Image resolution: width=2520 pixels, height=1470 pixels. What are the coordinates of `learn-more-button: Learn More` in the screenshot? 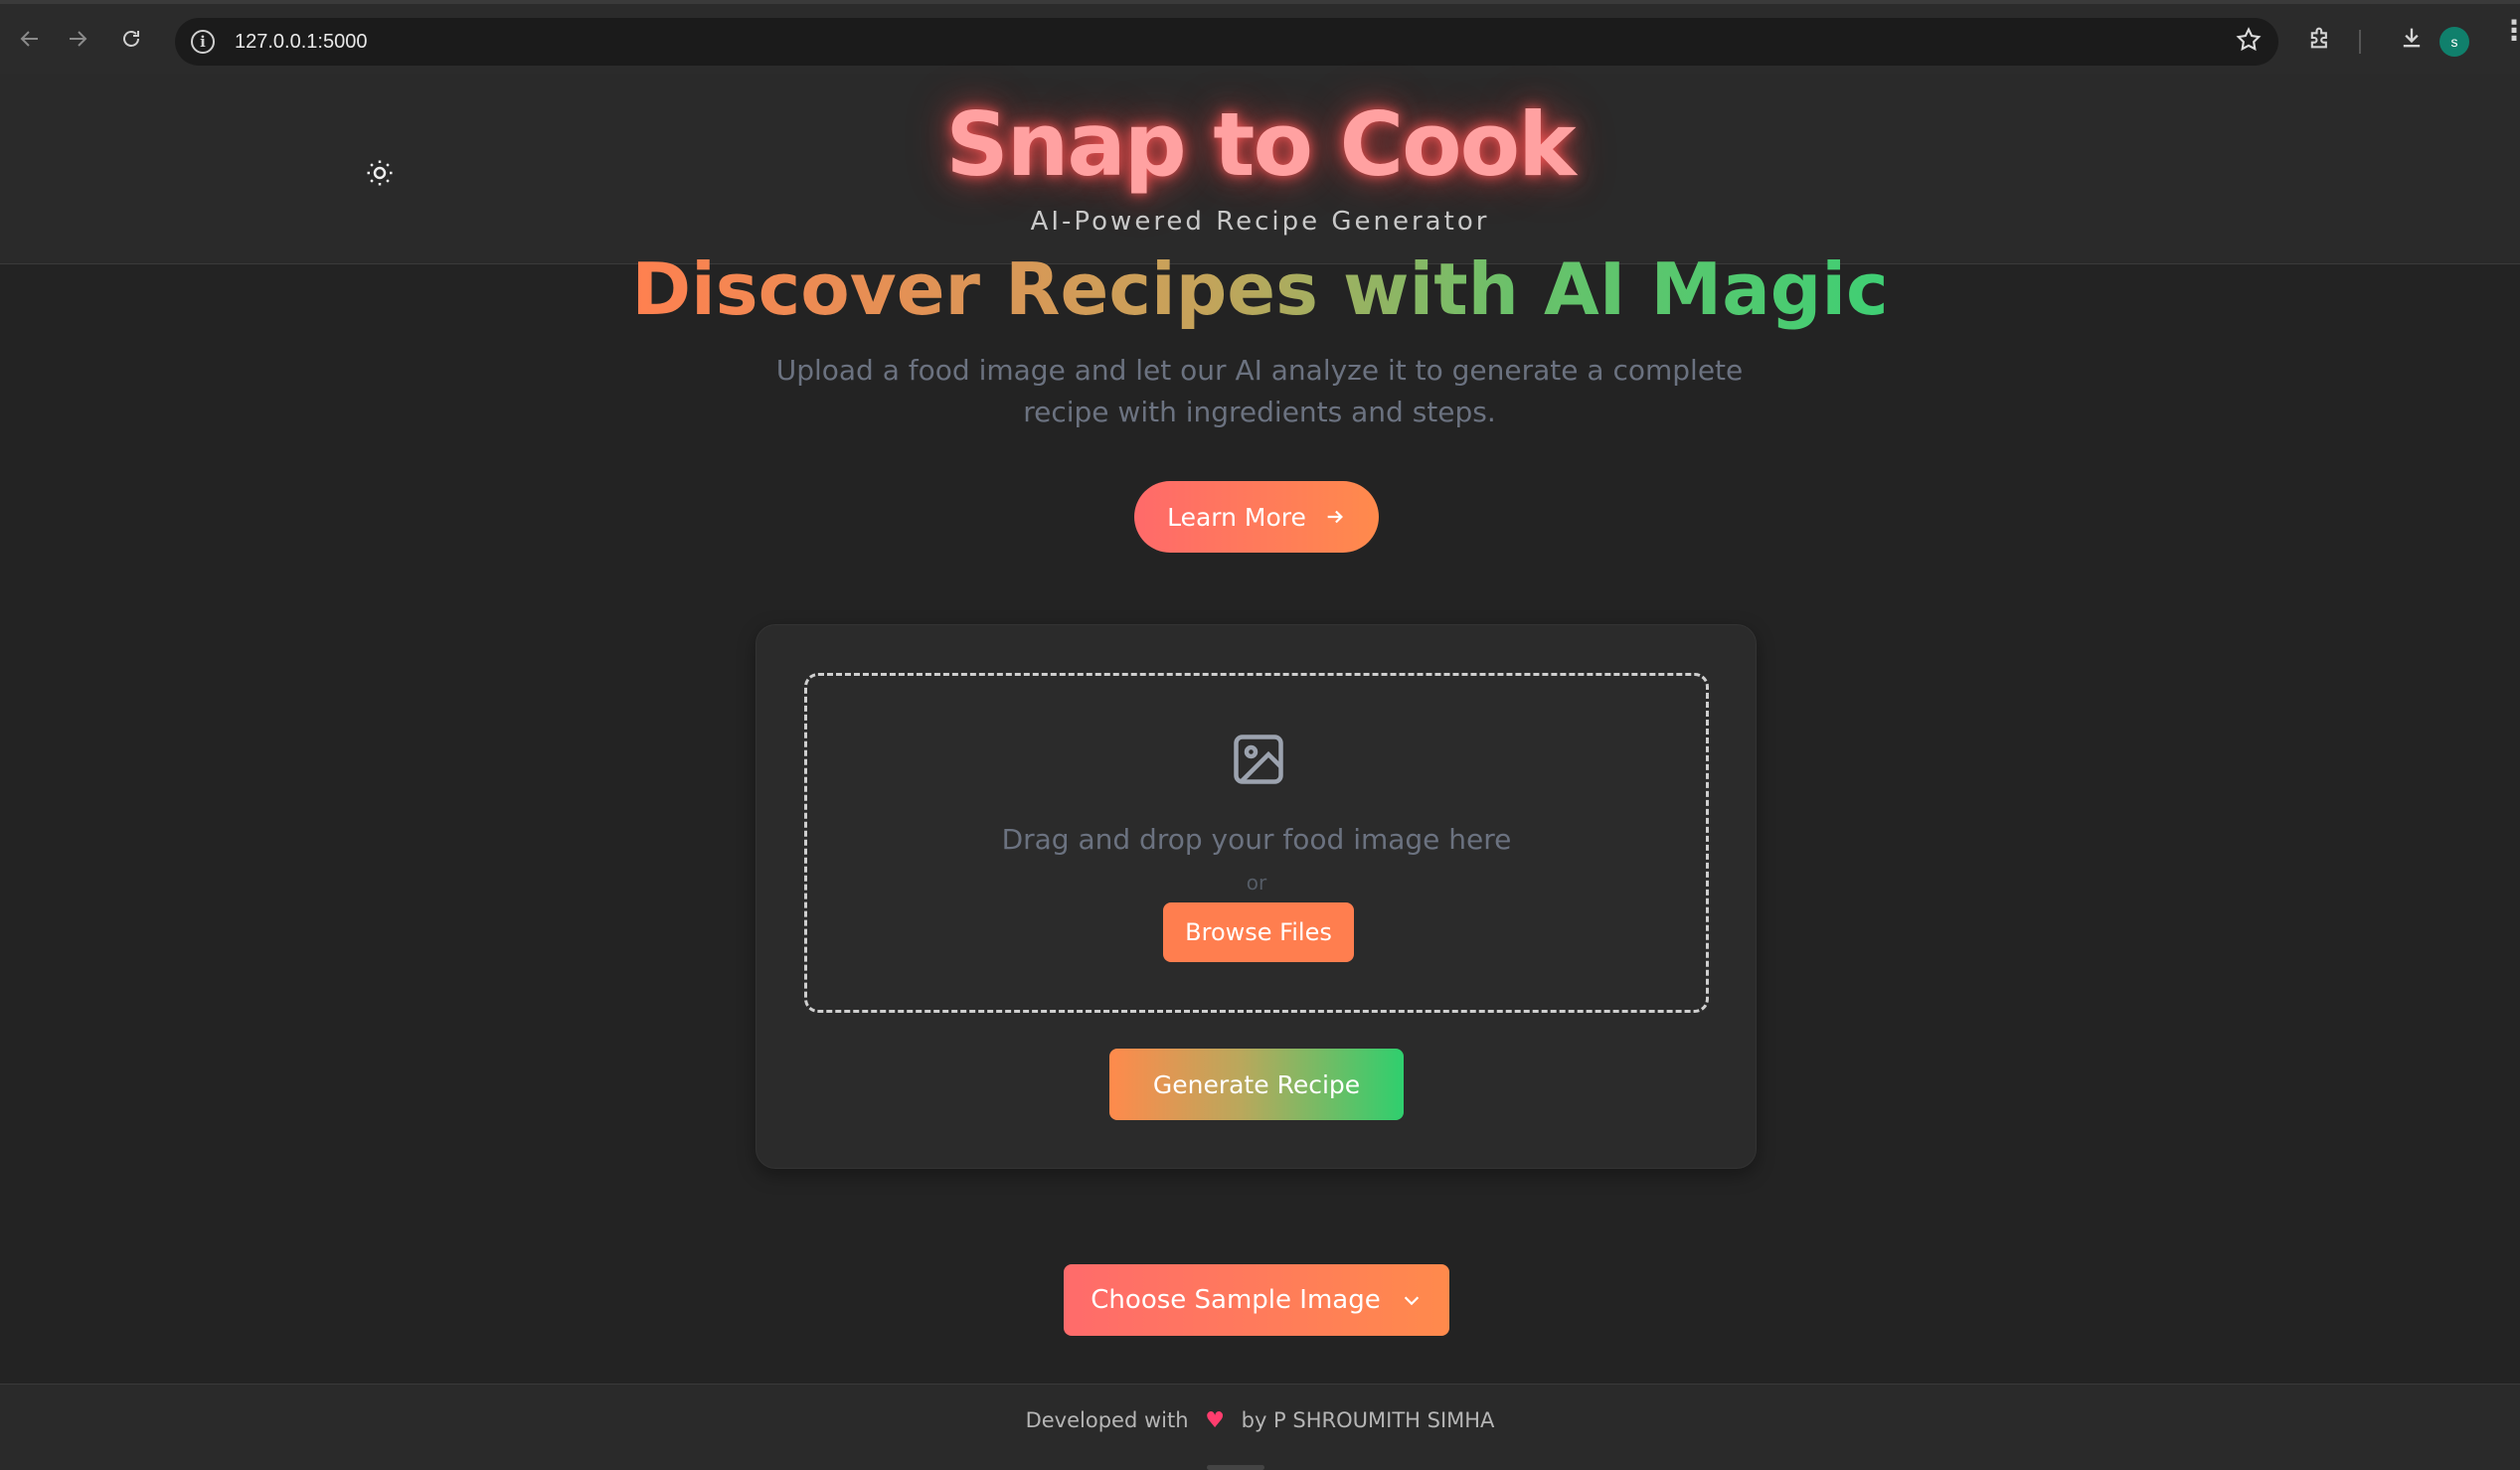 It's located at (1256, 517).